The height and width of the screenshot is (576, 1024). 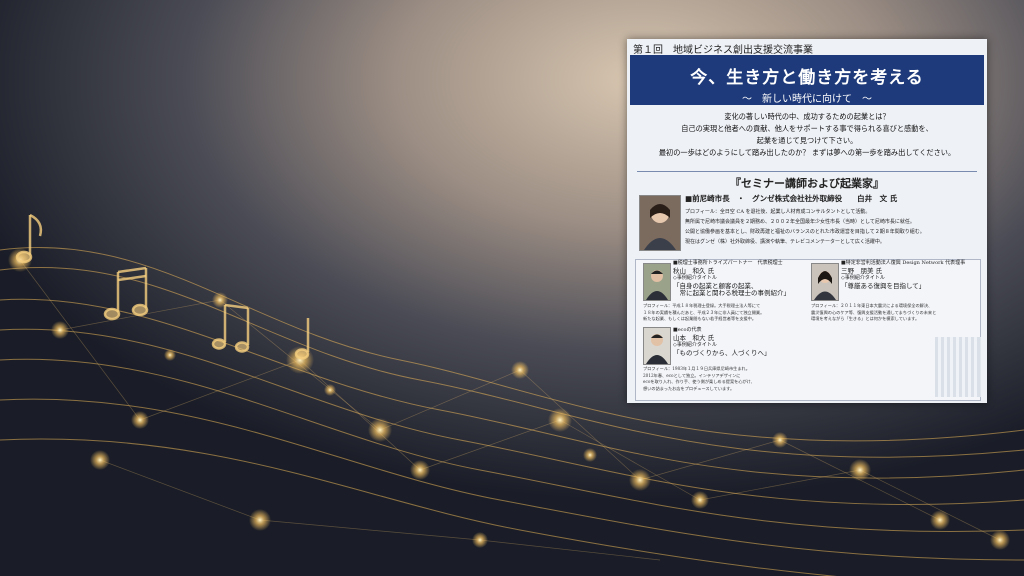 What do you see at coordinates (785, 242) in the screenshot?
I see `profile-line: 現在はグンゼ（株）社外取締役、講演や執筆、テレビコメンテーターとして広く活躍中。` at bounding box center [785, 242].